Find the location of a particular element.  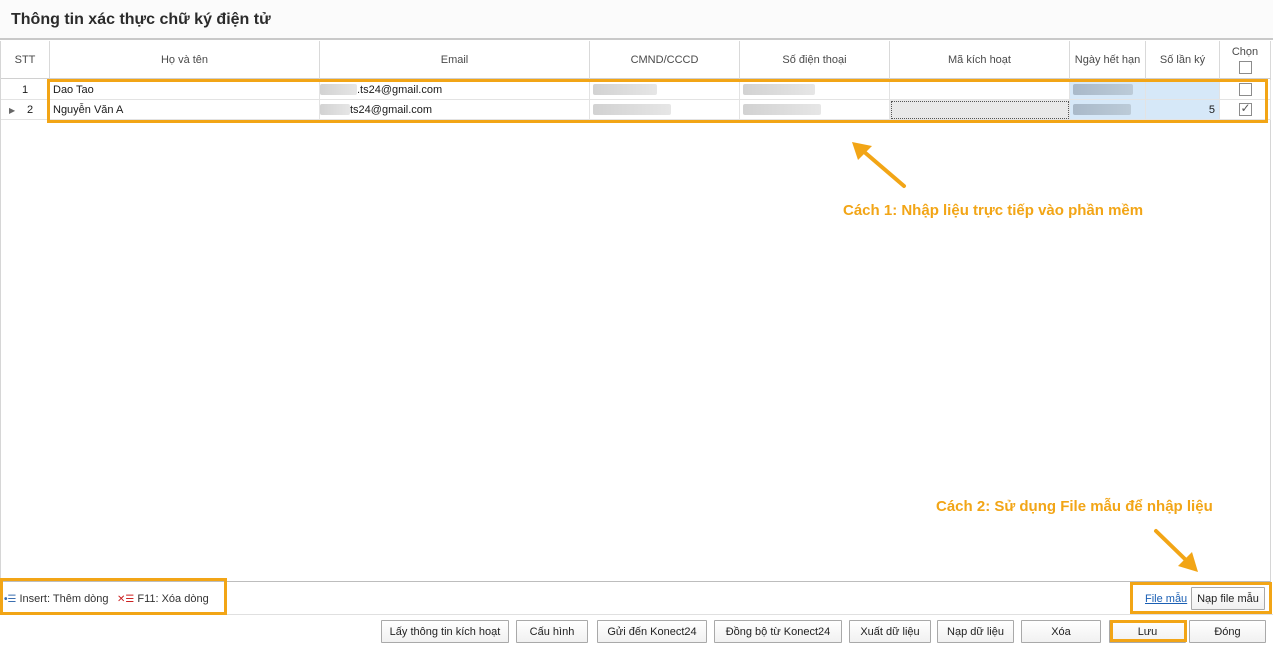

column-header-expiry: Ngày hết hạn is located at coordinates (1108, 60).